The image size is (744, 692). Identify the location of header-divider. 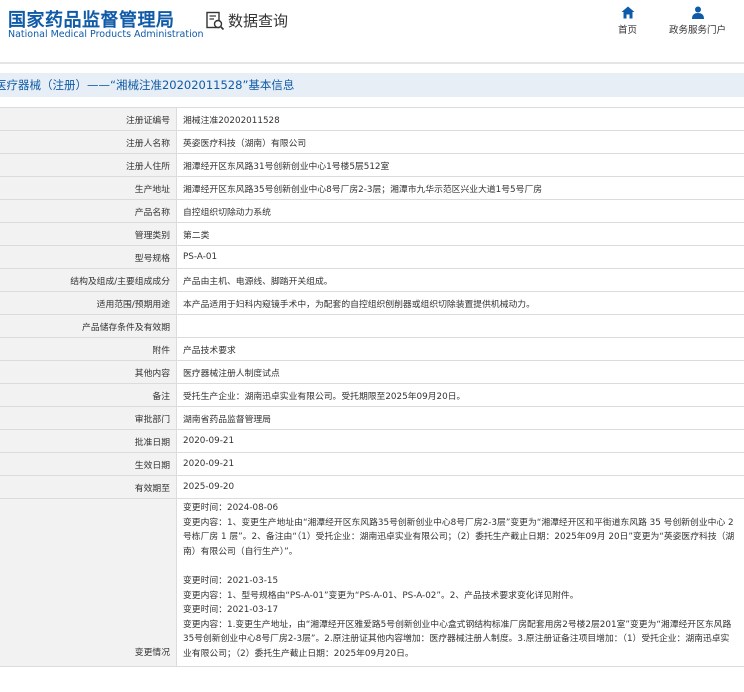
(372, 63).